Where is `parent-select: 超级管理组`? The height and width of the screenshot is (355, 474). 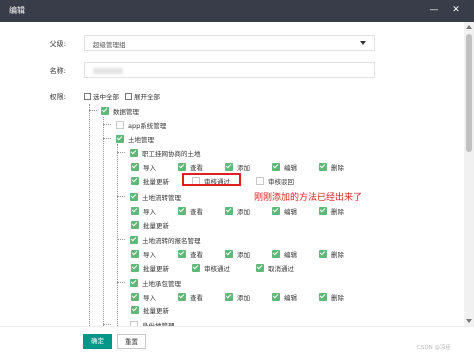
parent-select: 超级管理组 is located at coordinates (229, 43).